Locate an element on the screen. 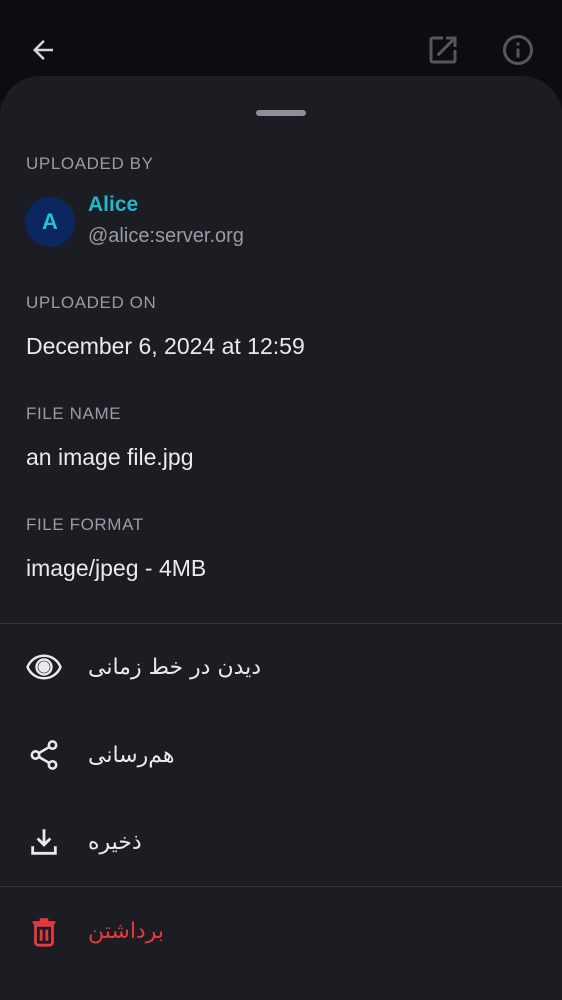  view-in-timeline-action: دیدن در خط زمانی is located at coordinates (281, 667).